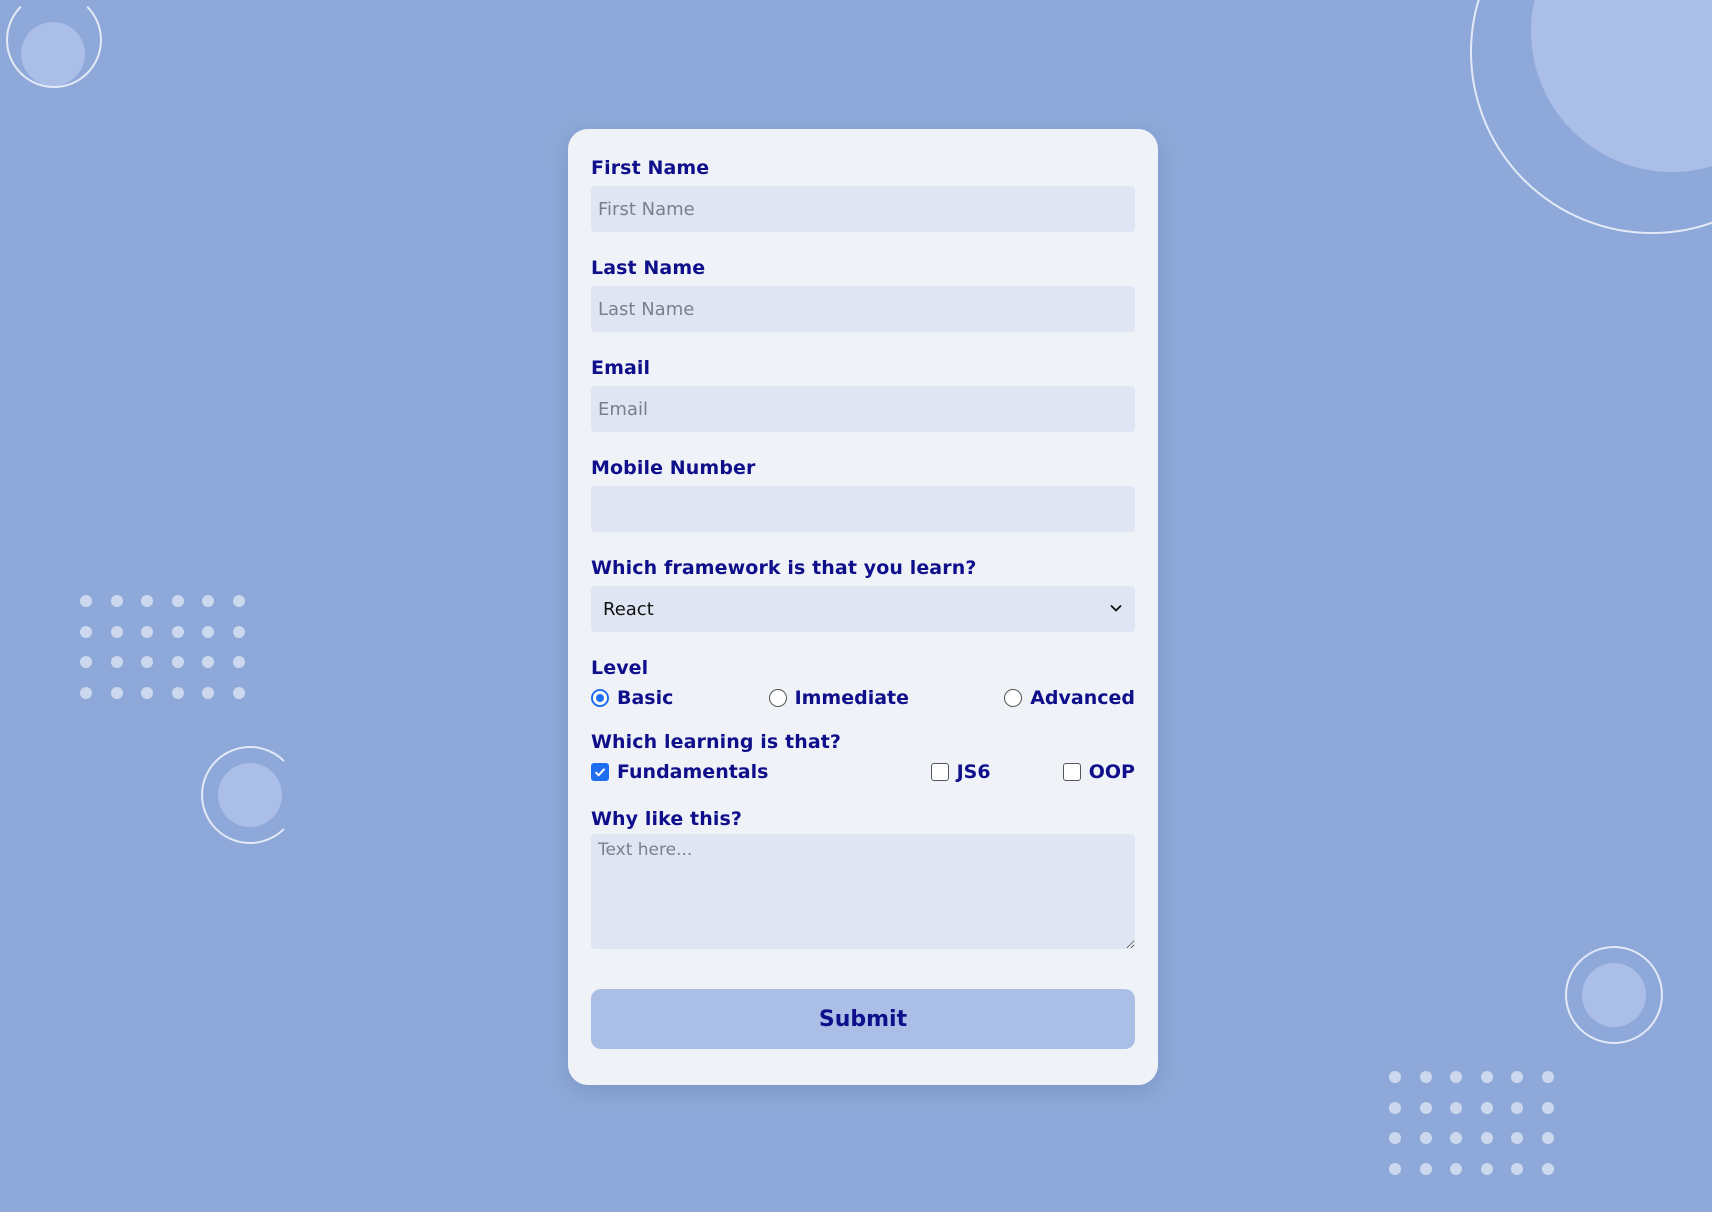  What do you see at coordinates (863, 891) in the screenshot?
I see `why-textarea` at bounding box center [863, 891].